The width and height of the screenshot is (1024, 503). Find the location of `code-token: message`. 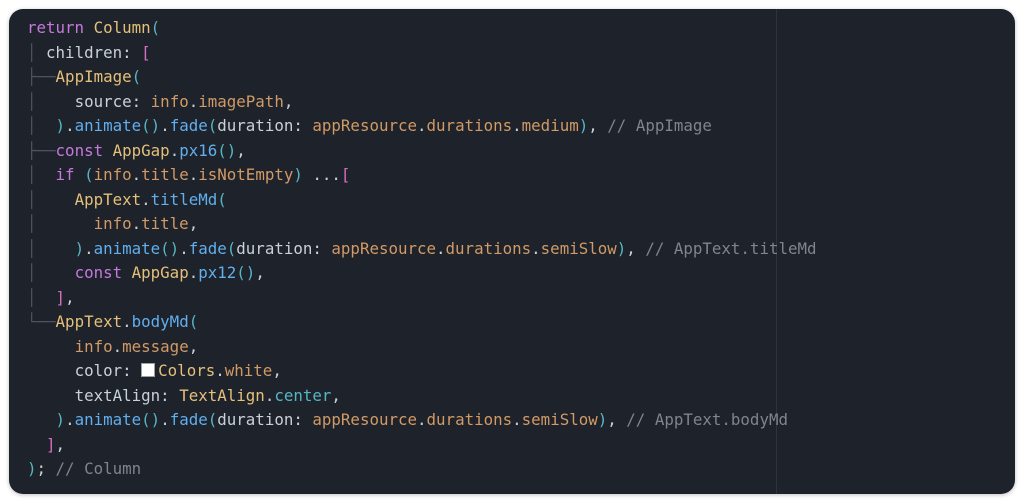

code-token: message is located at coordinates (155, 346).